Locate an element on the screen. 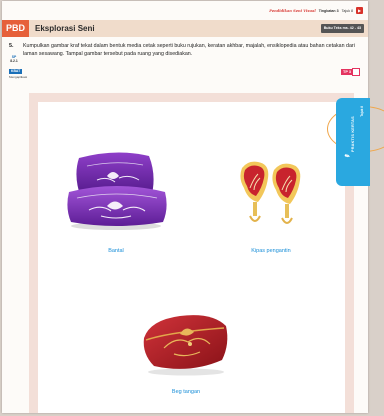 The image size is (384, 416). side-tab: PRAKTIS KERTAS Tajuk 8 is located at coordinates (353, 142).